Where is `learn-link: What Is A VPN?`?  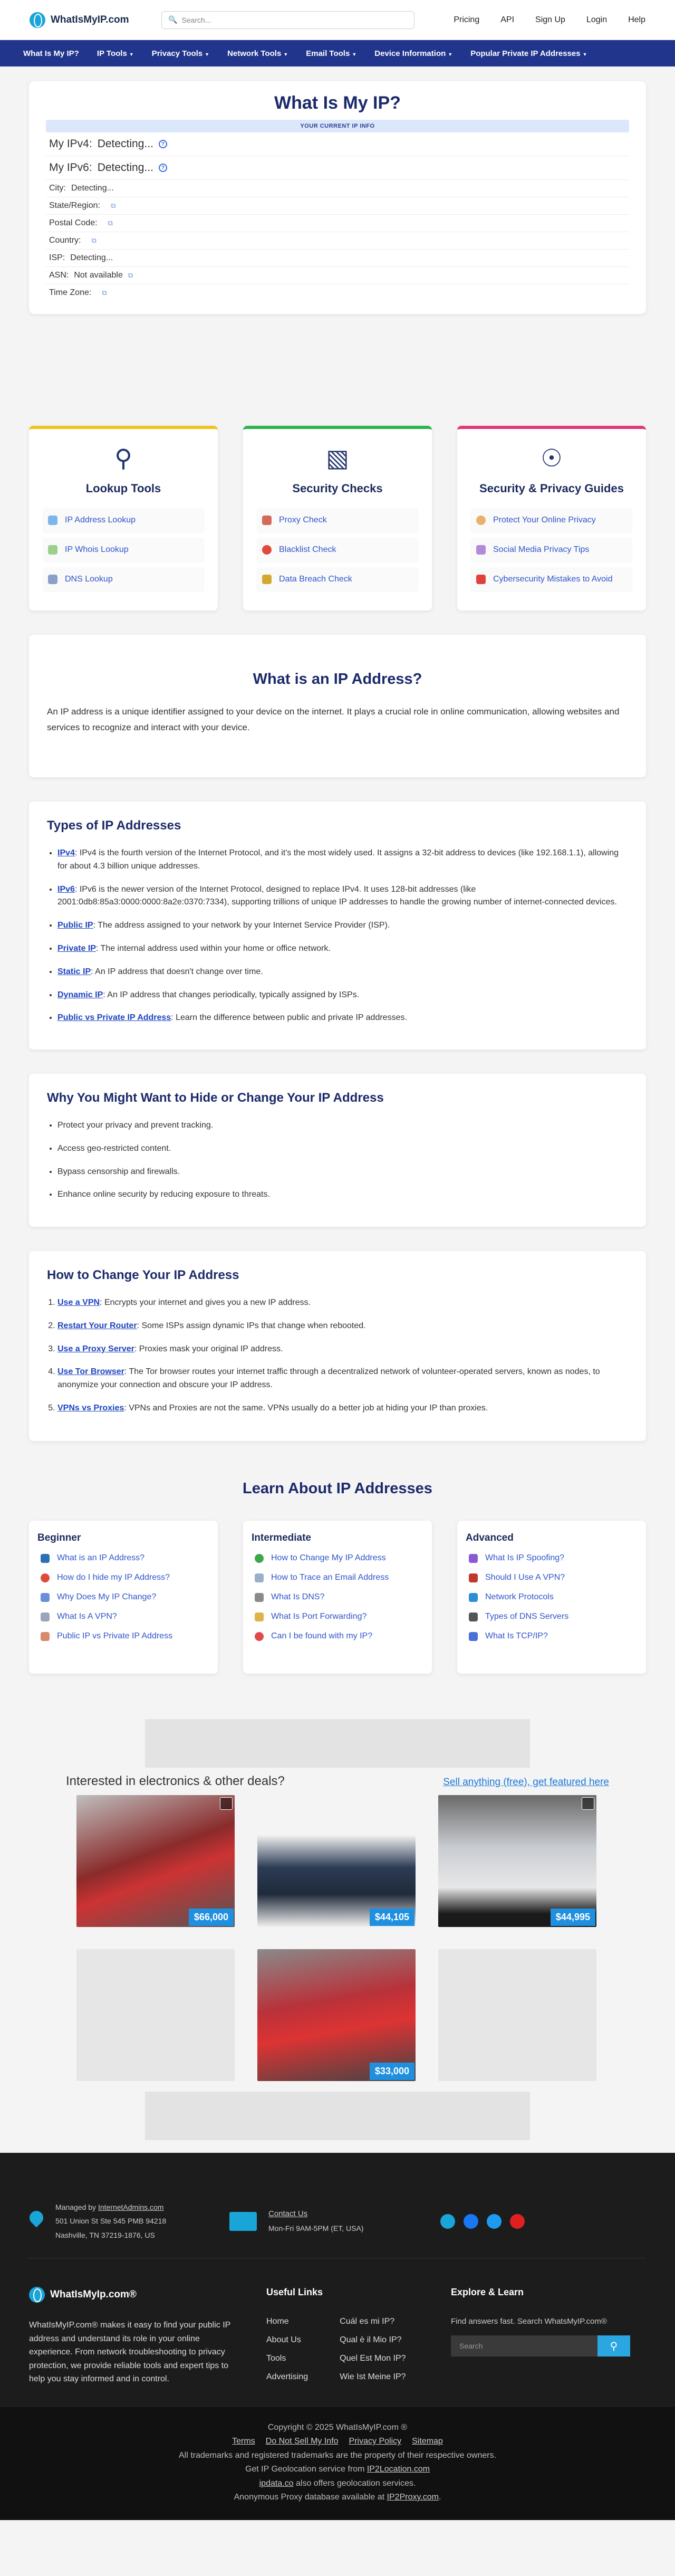
learn-link: What Is A VPN? is located at coordinates (123, 1616).